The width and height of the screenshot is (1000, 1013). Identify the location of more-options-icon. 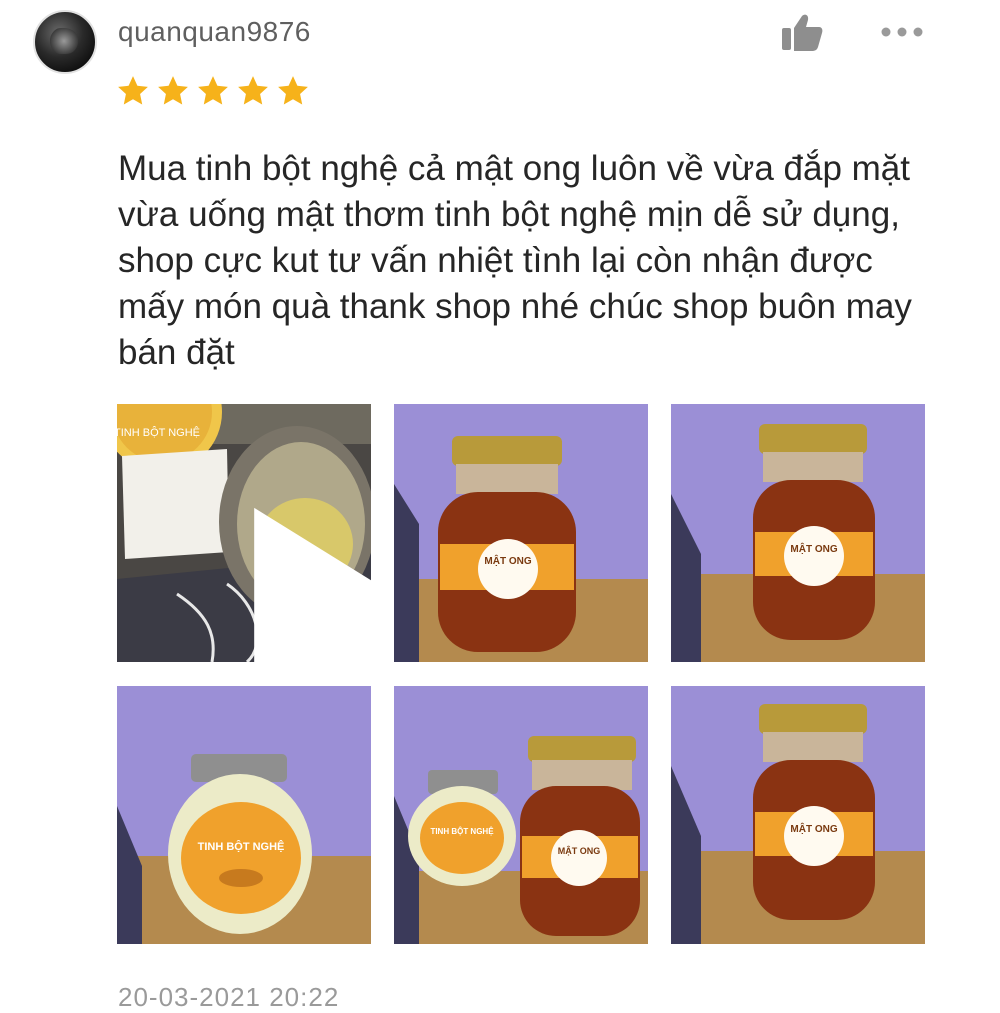
(902, 32).